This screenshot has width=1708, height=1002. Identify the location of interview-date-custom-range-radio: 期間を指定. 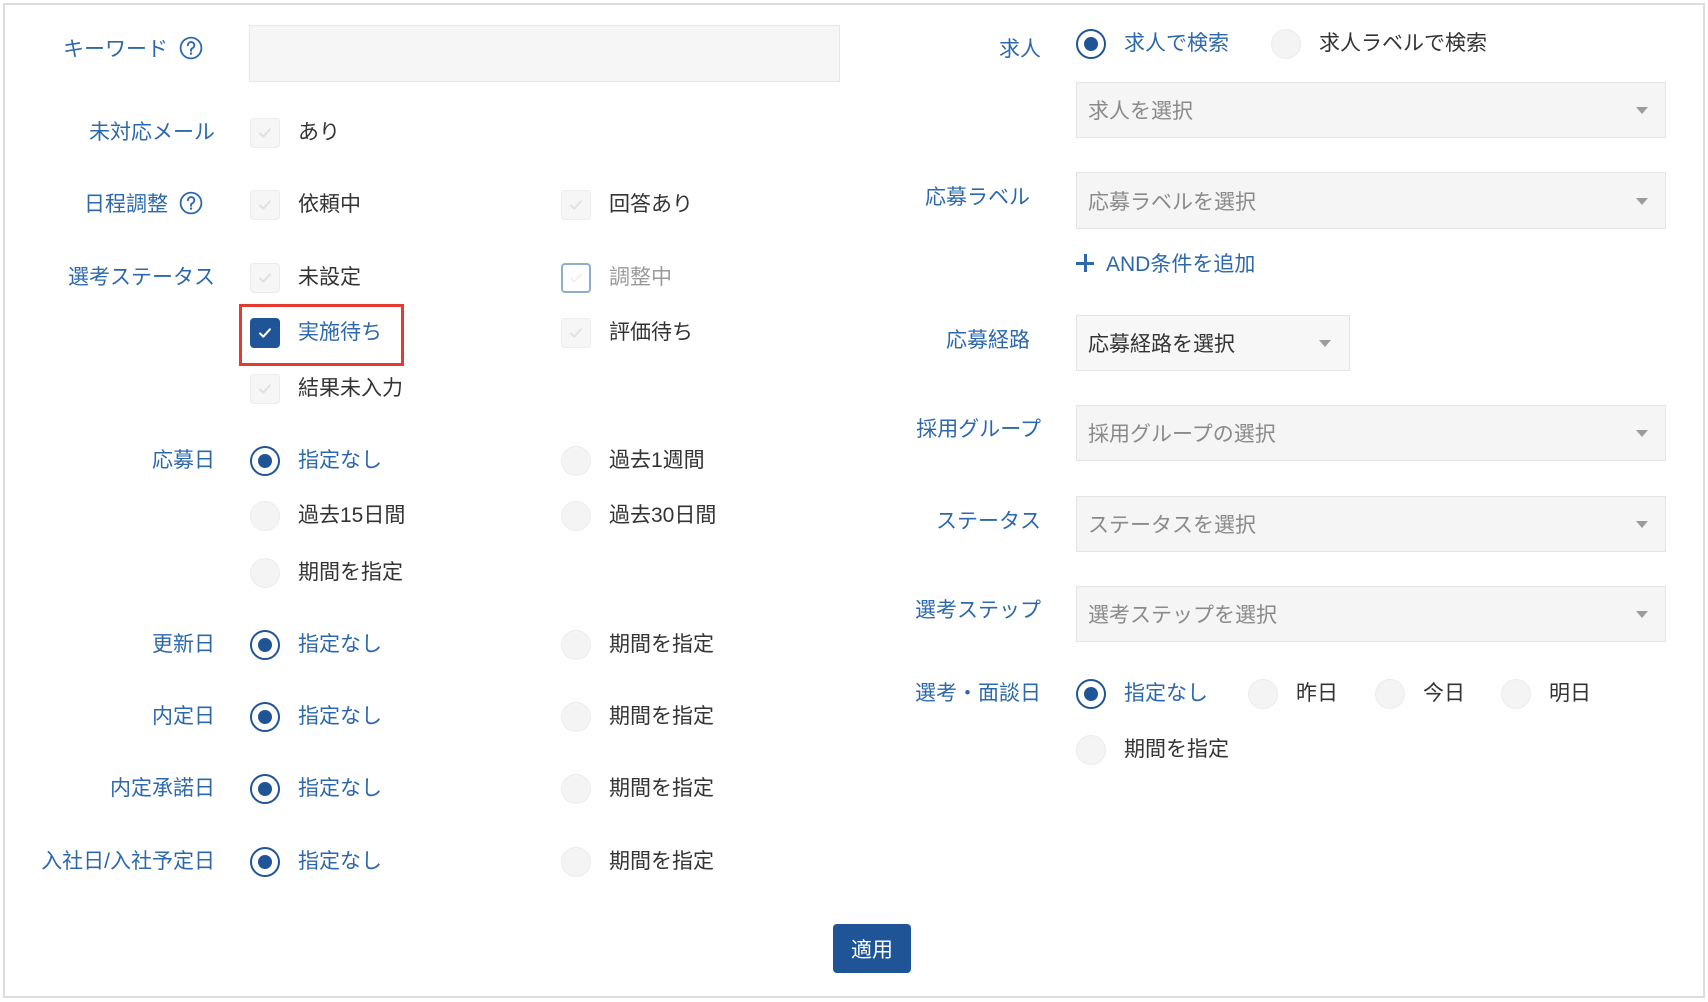
(1152, 750).